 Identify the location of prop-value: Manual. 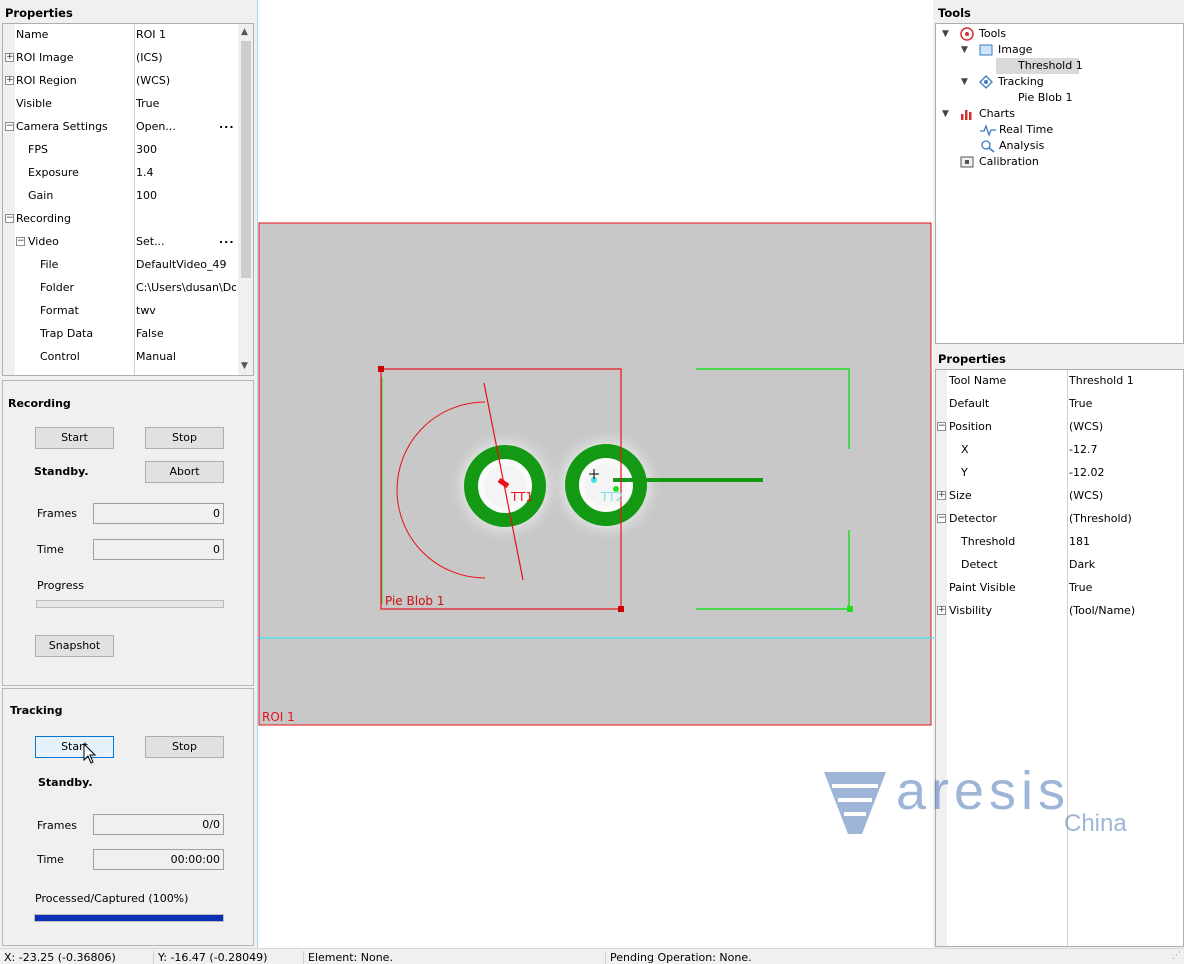
(186, 356).